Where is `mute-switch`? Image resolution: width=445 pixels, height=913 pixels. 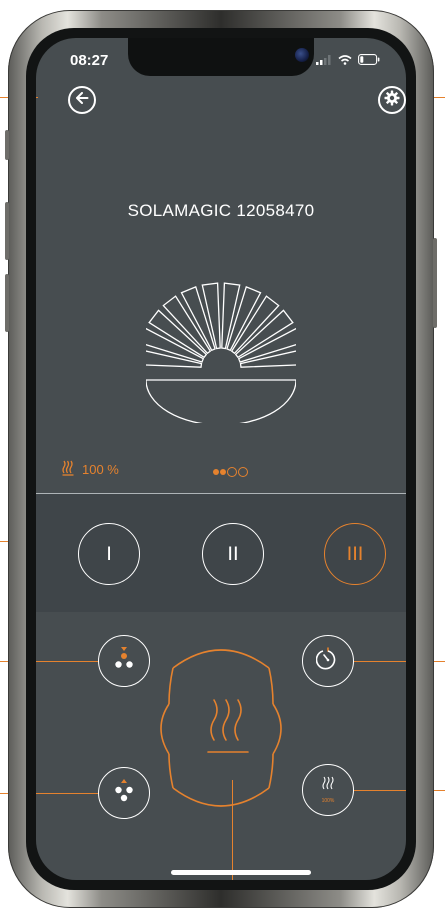 mute-switch is located at coordinates (7, 145).